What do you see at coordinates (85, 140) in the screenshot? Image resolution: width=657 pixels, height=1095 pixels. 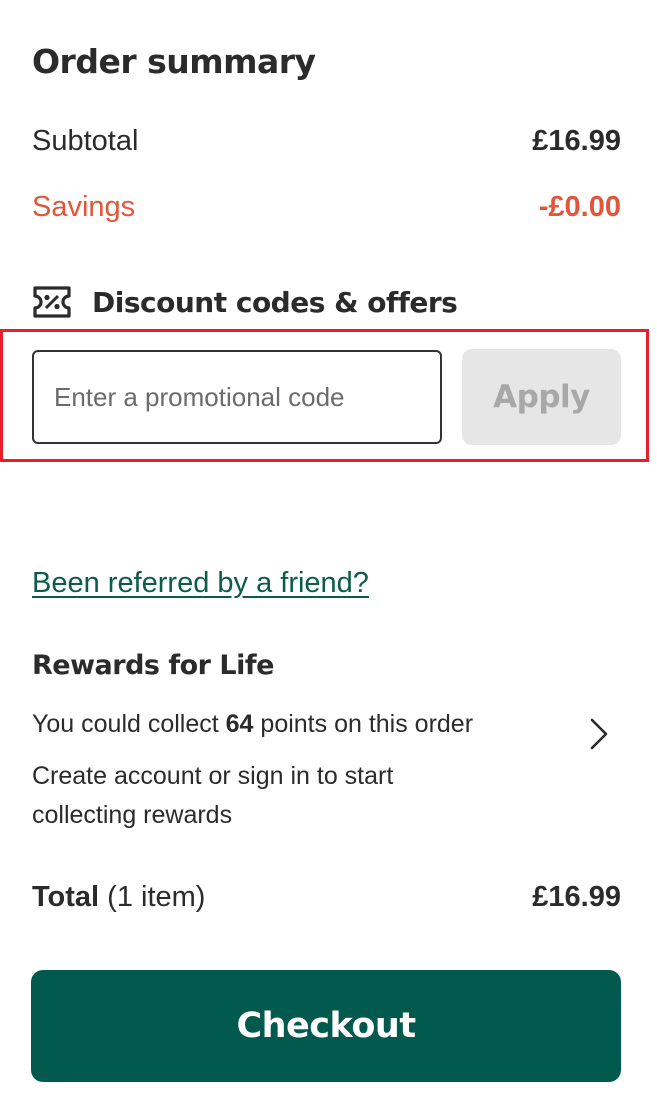 I see `subtotal-label: Subtotal` at bounding box center [85, 140].